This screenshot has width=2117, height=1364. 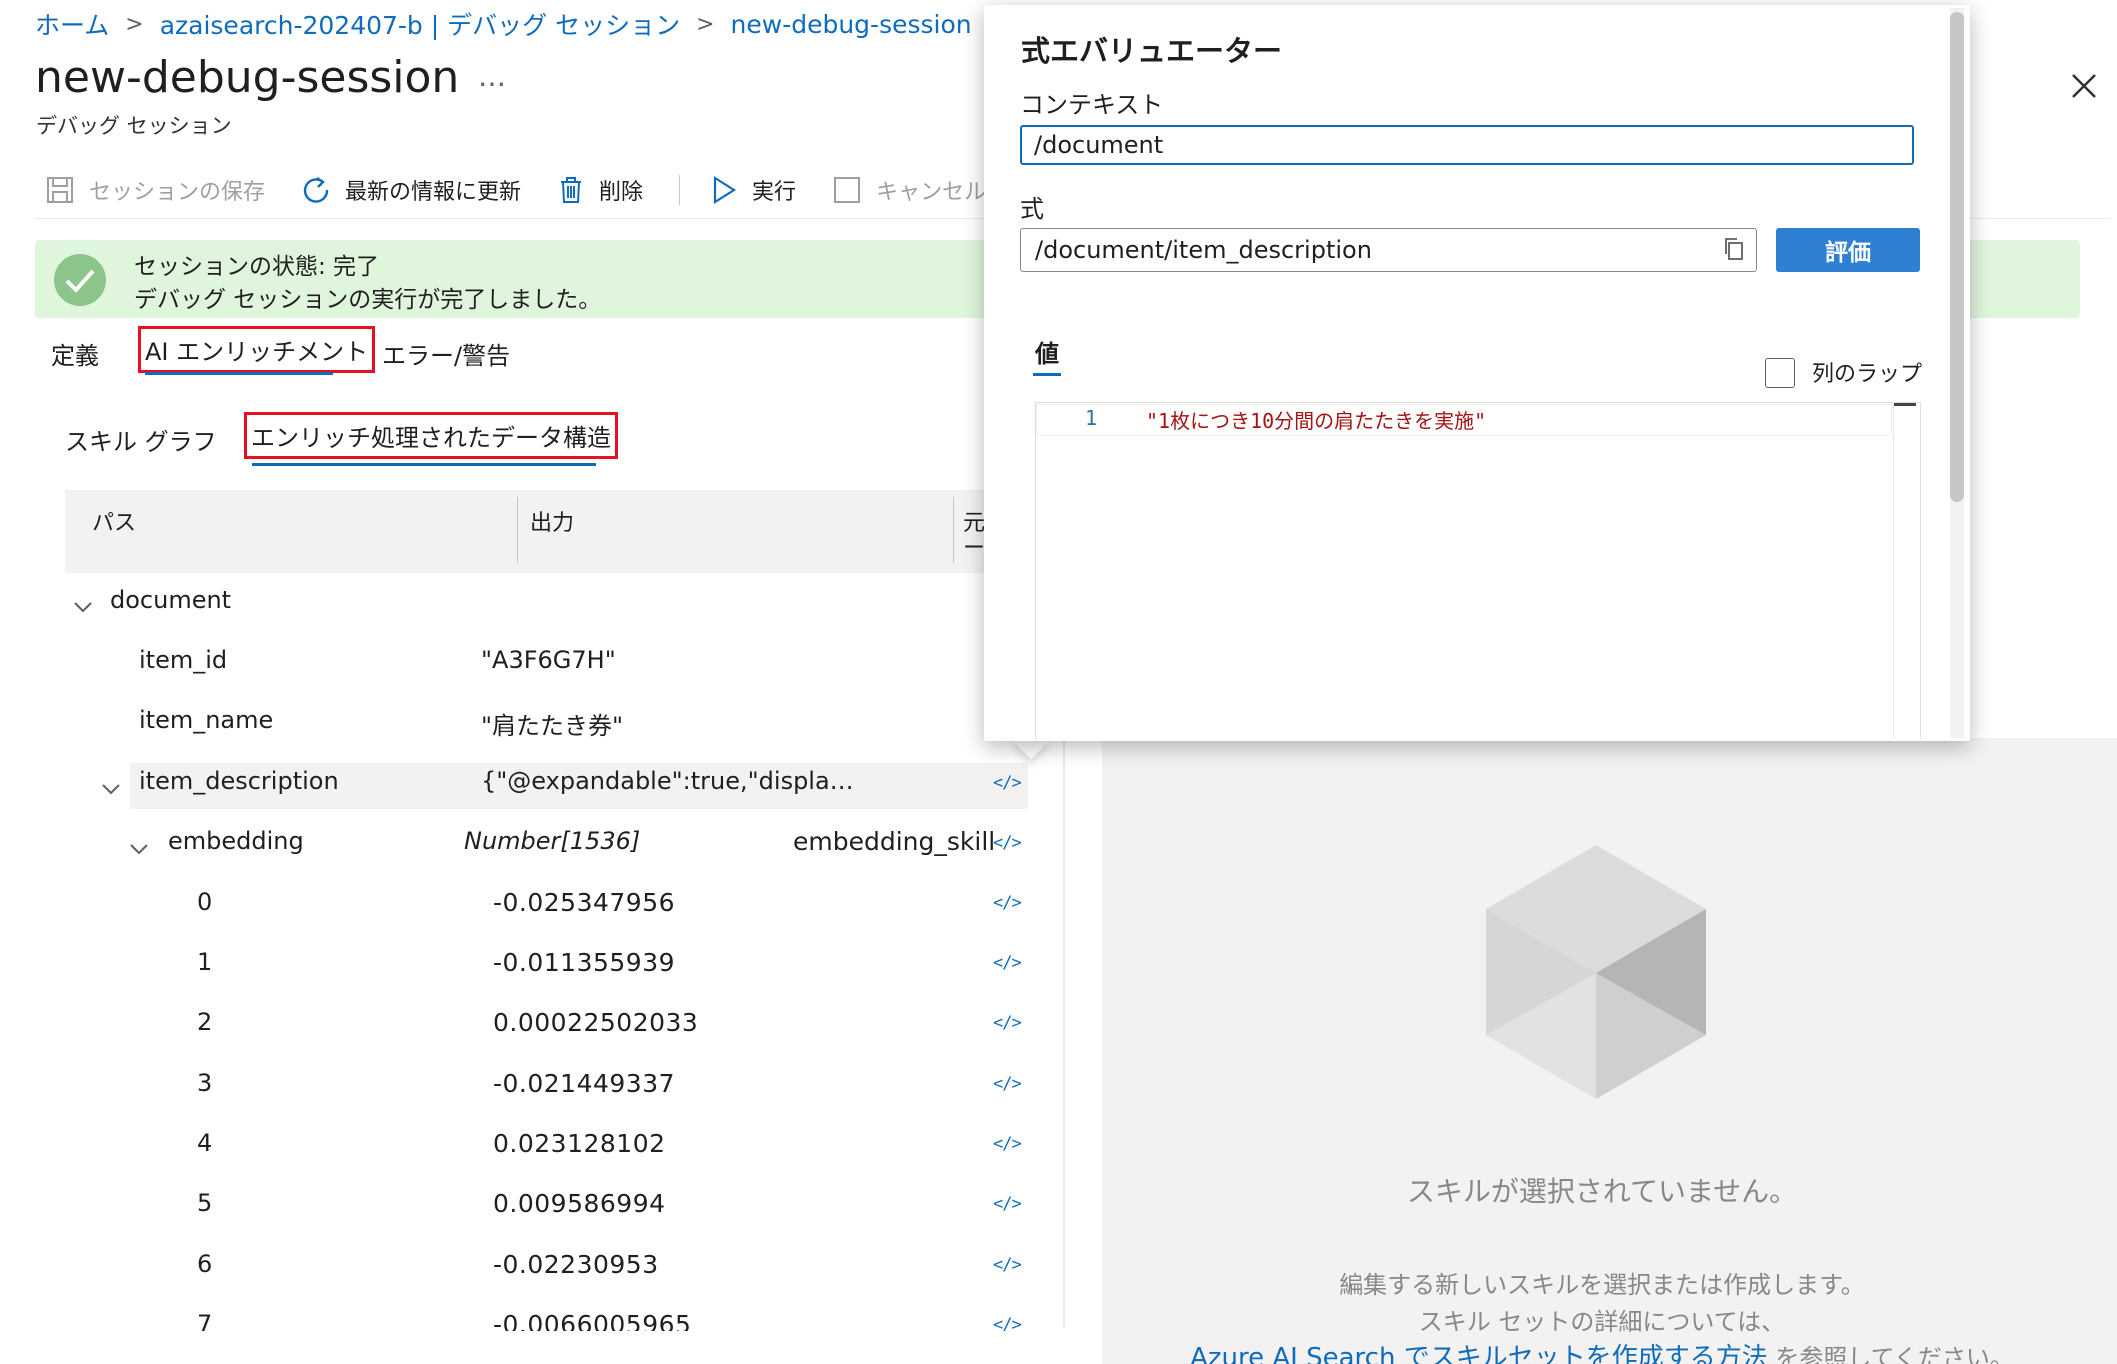 I want to click on run-button: 実行, so click(x=753, y=190).